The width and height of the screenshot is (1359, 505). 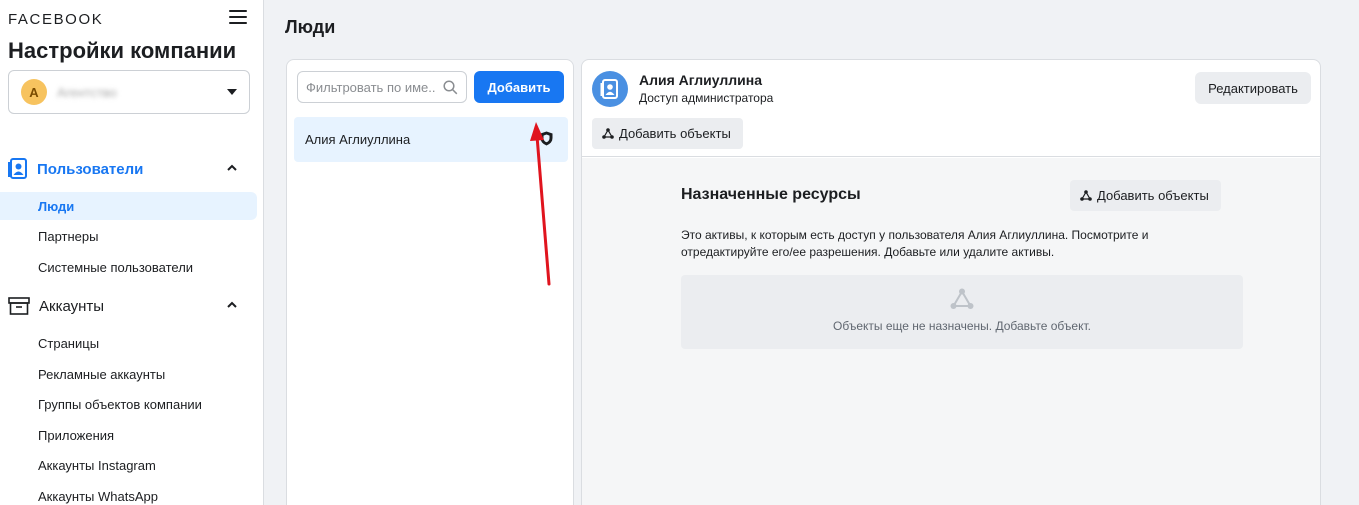 I want to click on filter-field, so click(x=382, y=87).